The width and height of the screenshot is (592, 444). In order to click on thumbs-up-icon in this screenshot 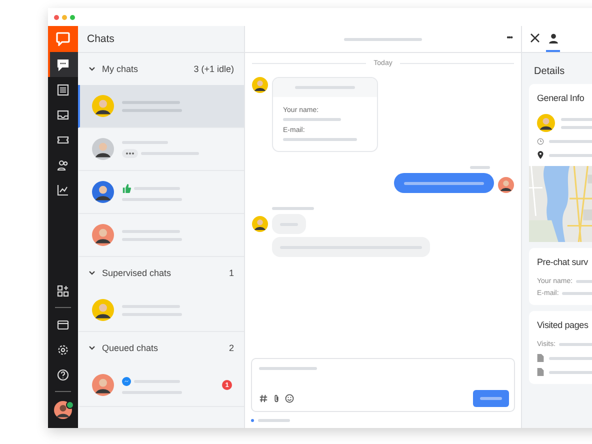, I will do `click(126, 188)`.